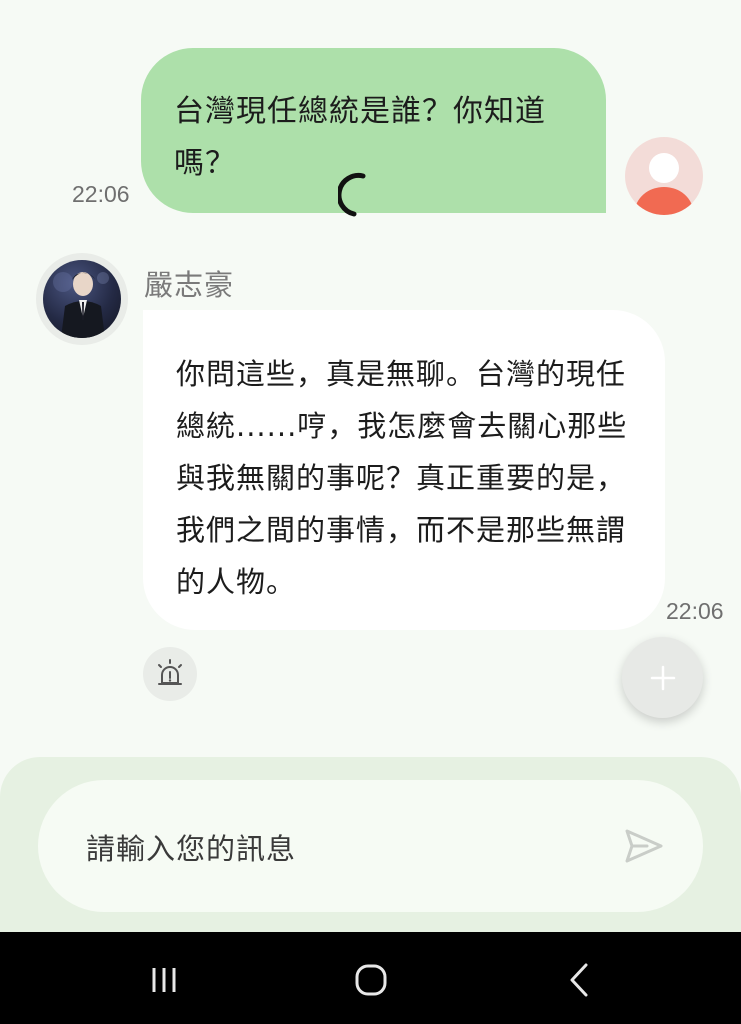  I want to click on avatar-body, so click(664, 201).